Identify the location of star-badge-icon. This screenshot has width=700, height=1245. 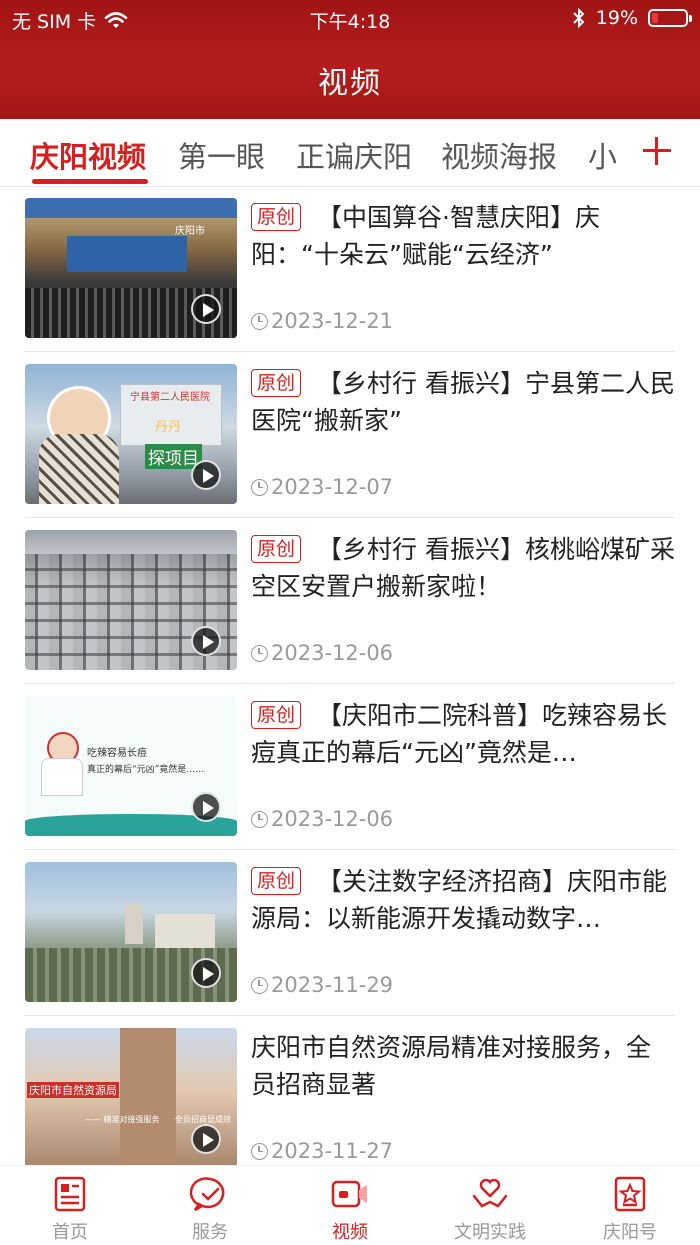
(630, 1194).